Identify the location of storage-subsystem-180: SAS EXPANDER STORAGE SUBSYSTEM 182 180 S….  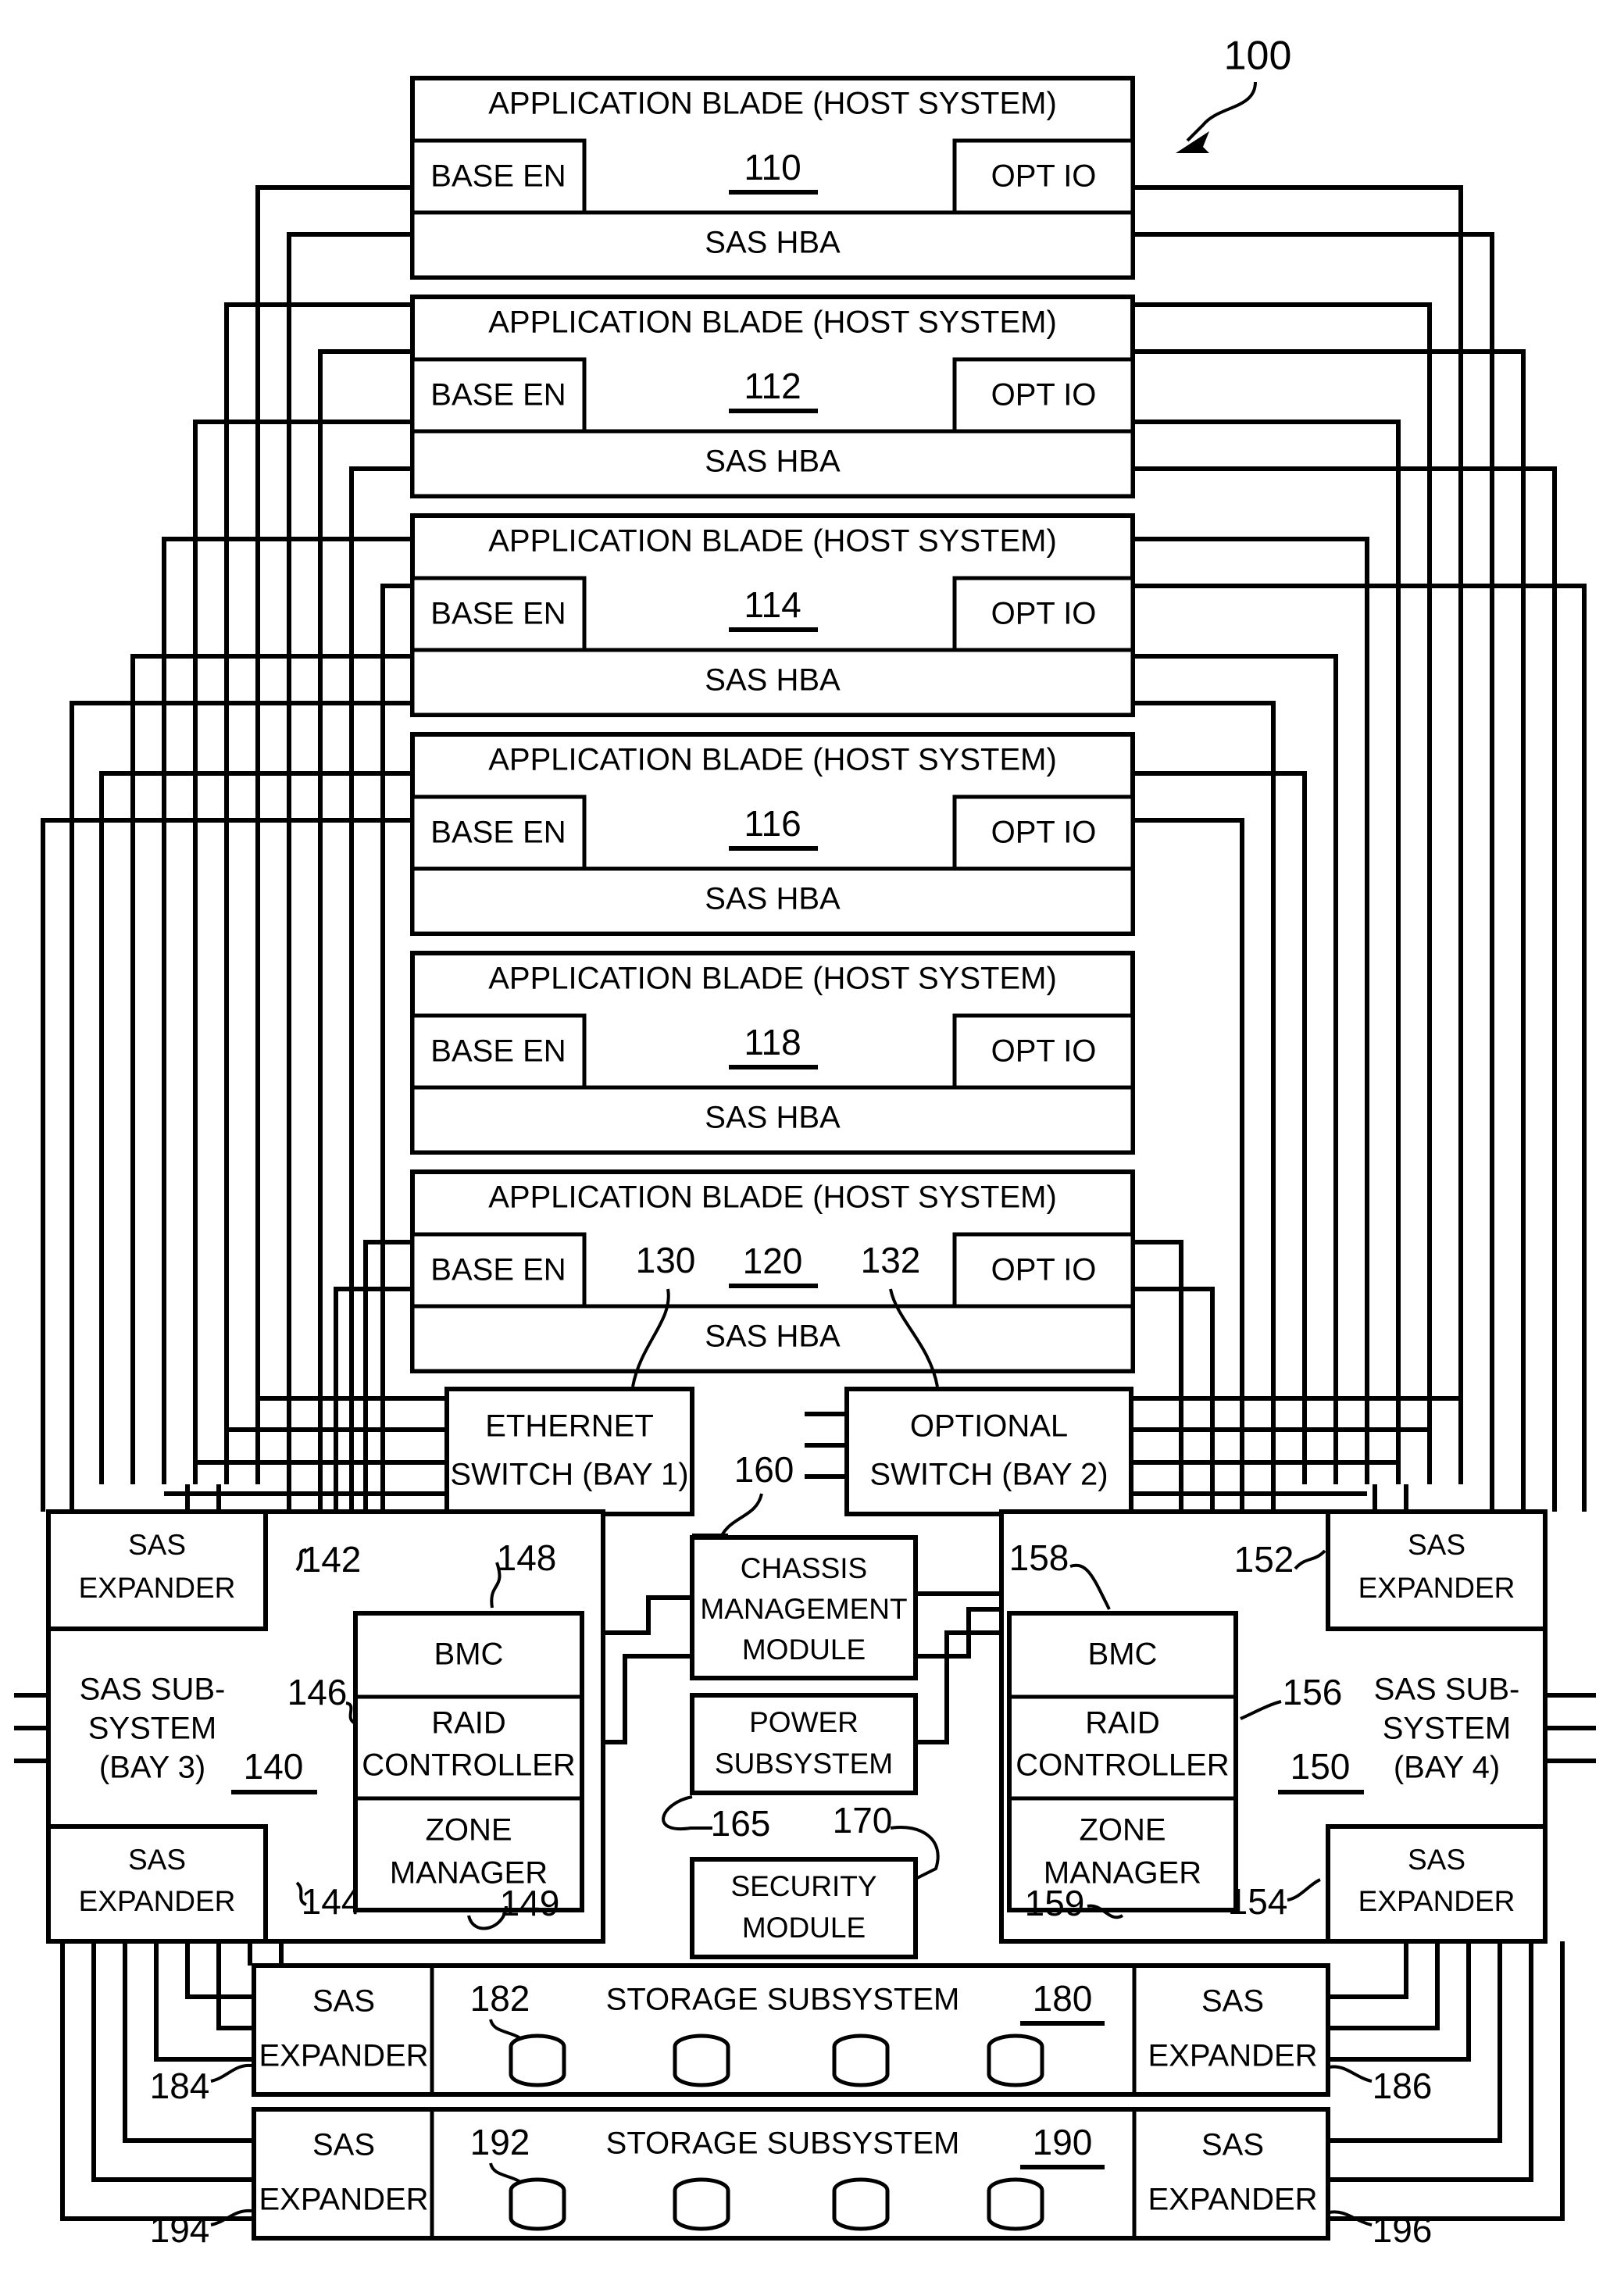
(791, 2030).